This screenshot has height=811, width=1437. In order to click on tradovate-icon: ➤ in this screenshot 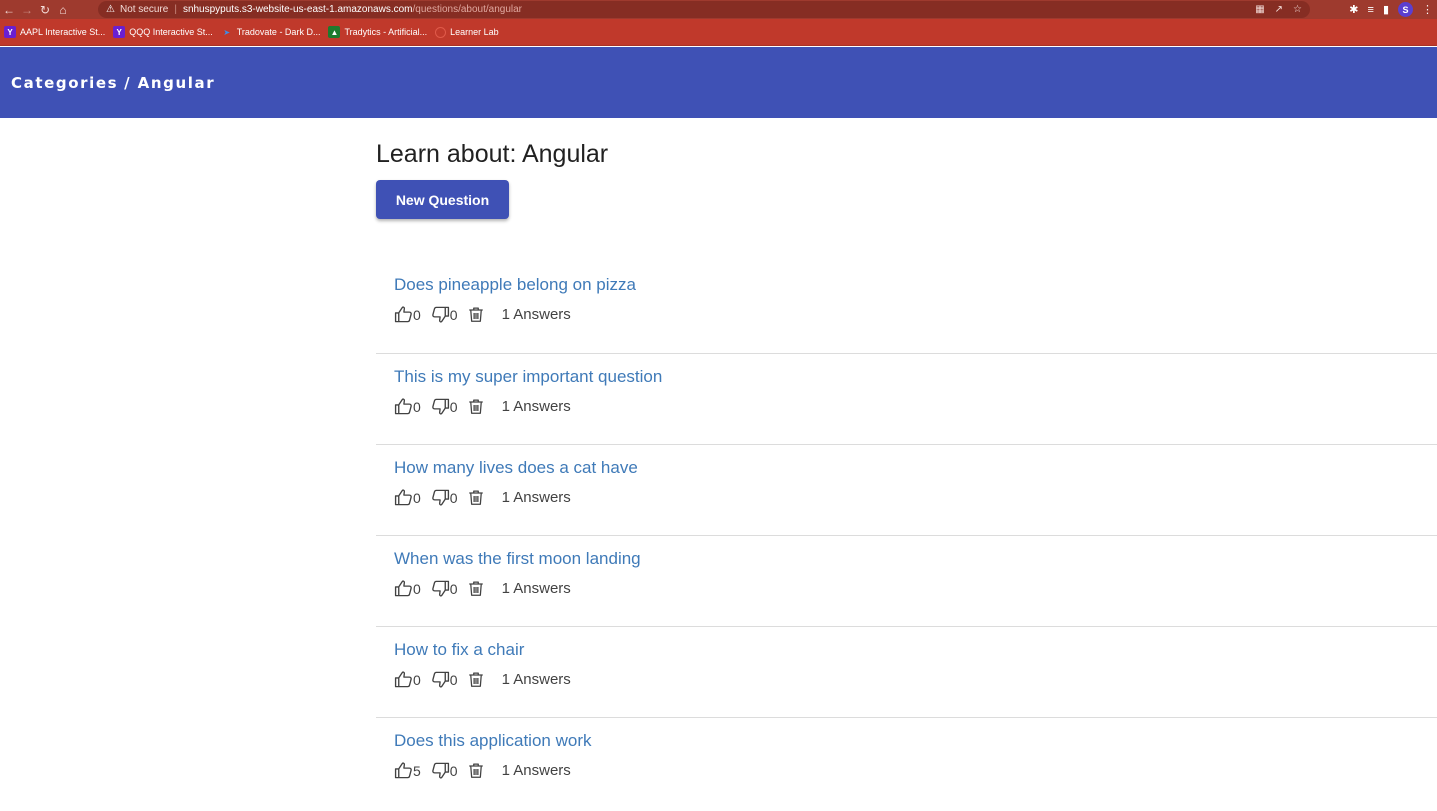, I will do `click(227, 32)`.